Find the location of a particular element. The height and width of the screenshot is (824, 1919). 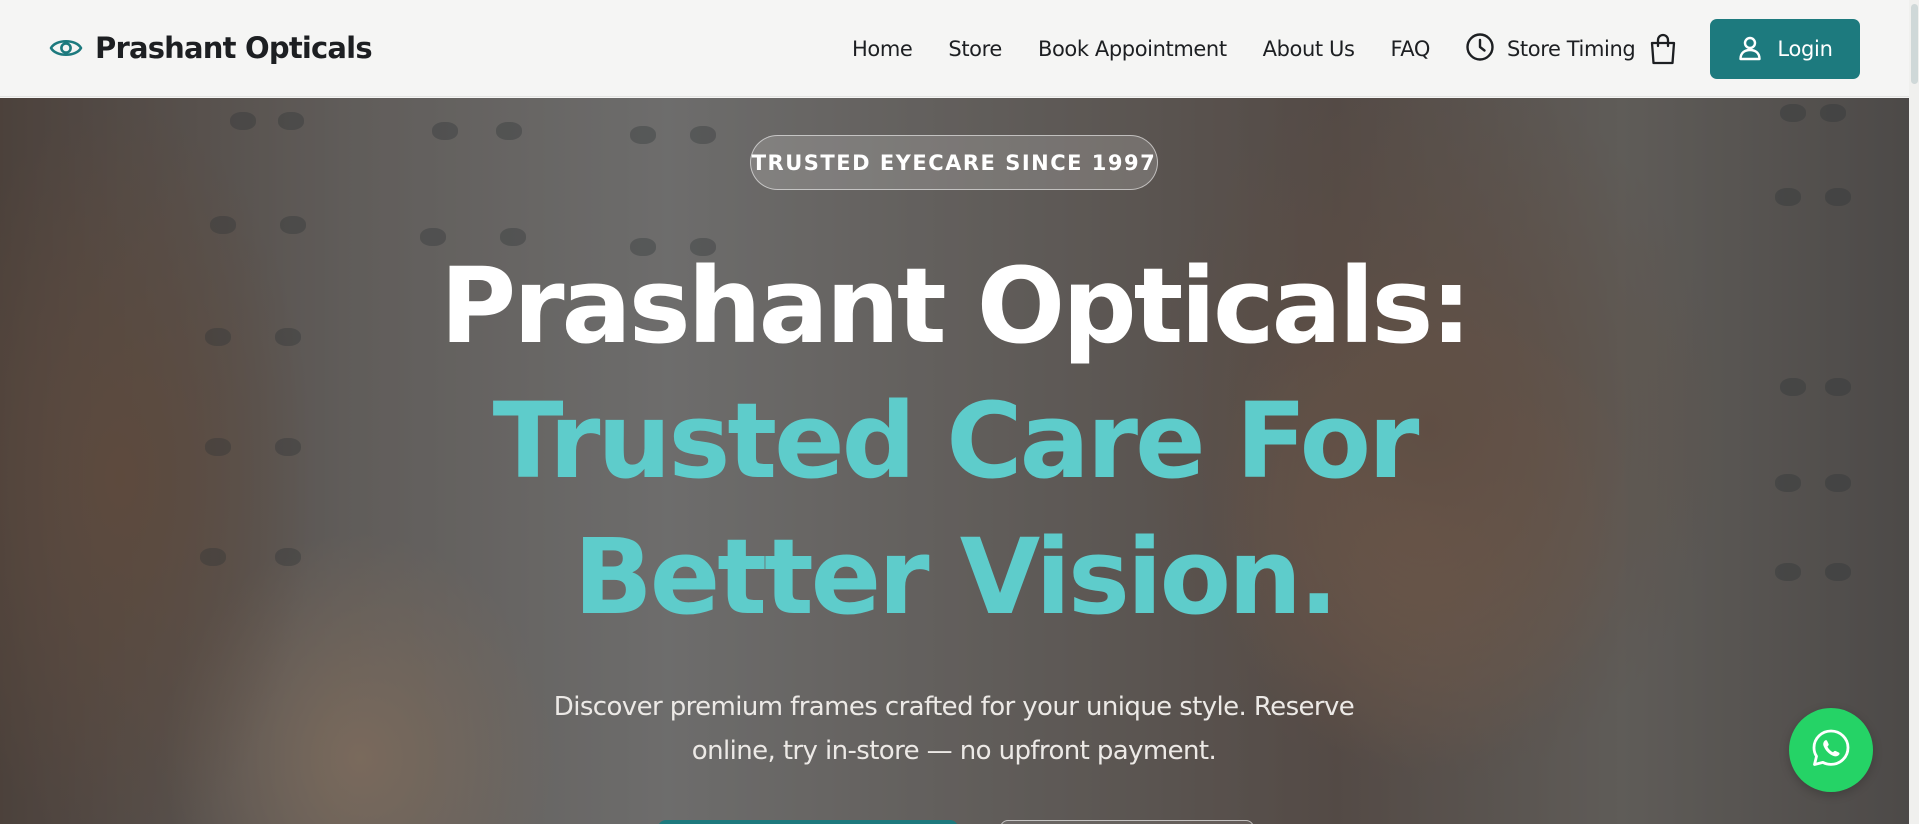

nav-link-about-us: About Us is located at coordinates (1309, 49).